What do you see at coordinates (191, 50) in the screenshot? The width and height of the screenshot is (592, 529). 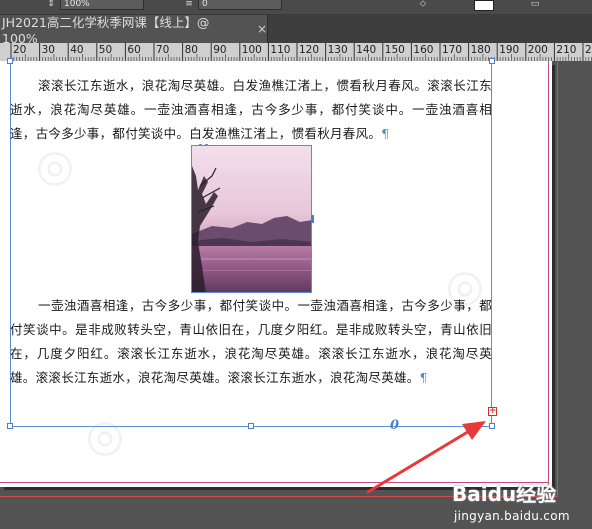 I see `ruler-label: 80` at bounding box center [191, 50].